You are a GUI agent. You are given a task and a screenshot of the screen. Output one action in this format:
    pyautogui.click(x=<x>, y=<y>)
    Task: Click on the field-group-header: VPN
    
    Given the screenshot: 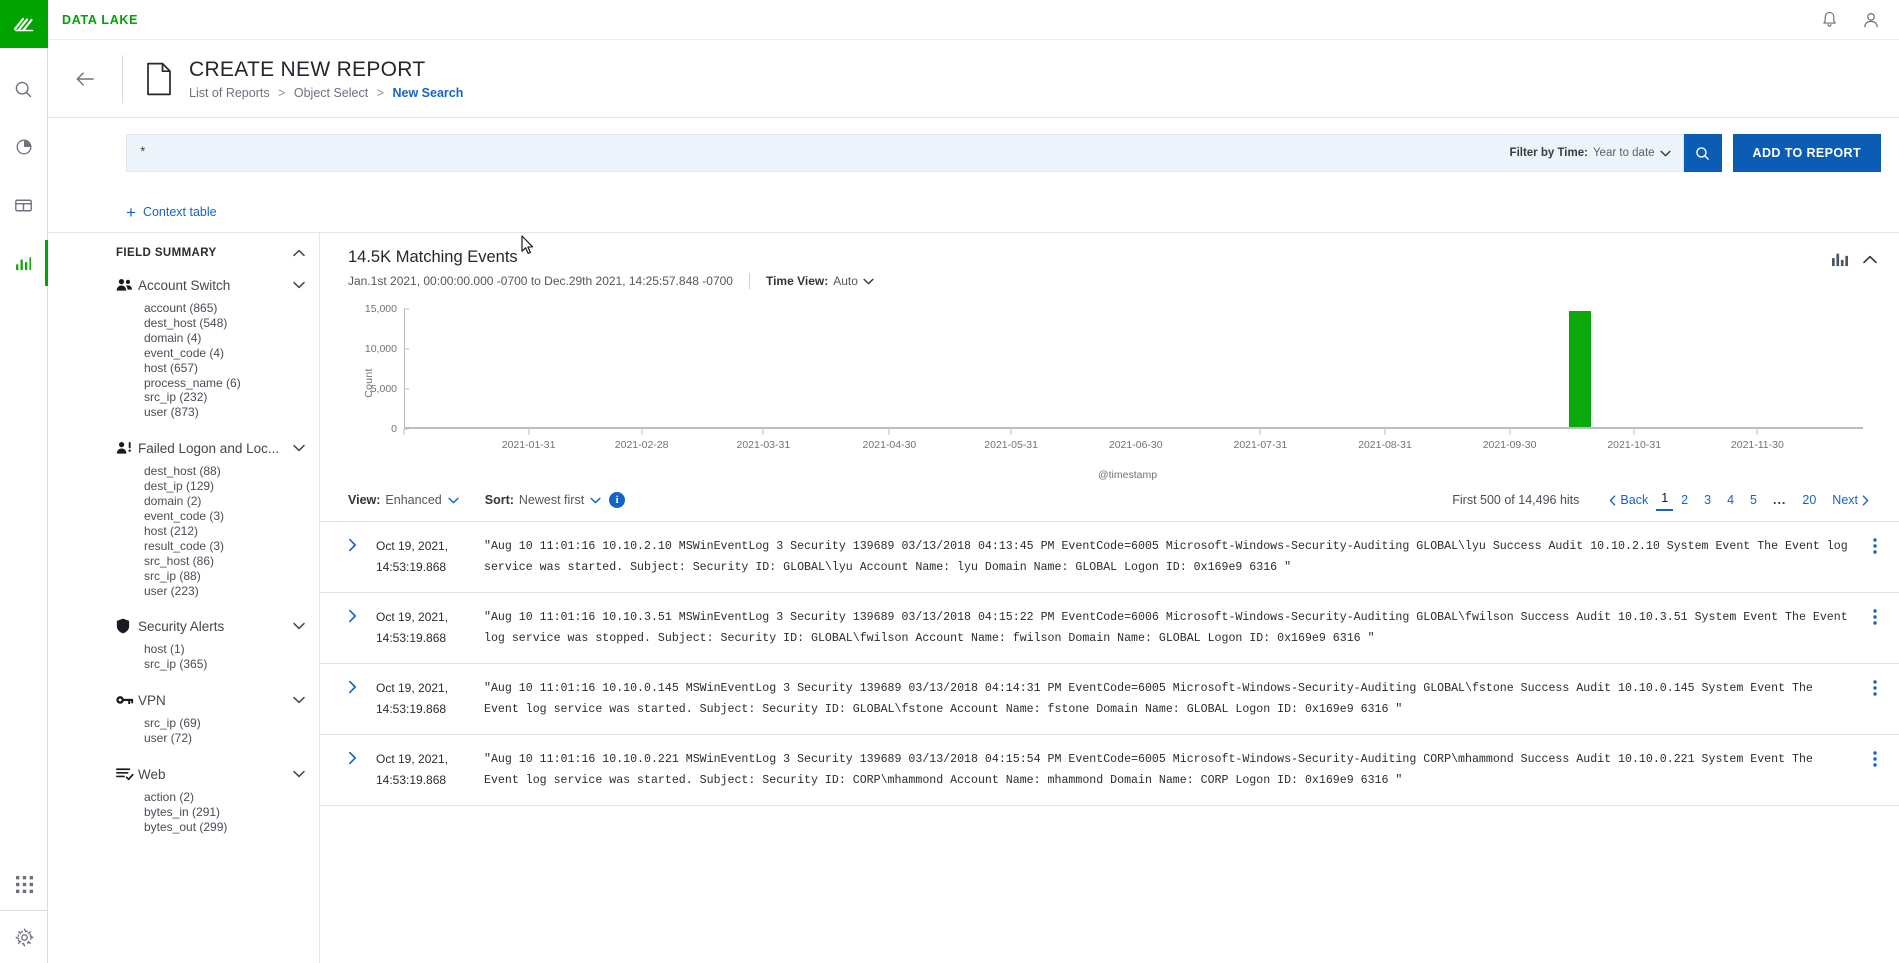 What is the action you would take?
    pyautogui.click(x=213, y=700)
    